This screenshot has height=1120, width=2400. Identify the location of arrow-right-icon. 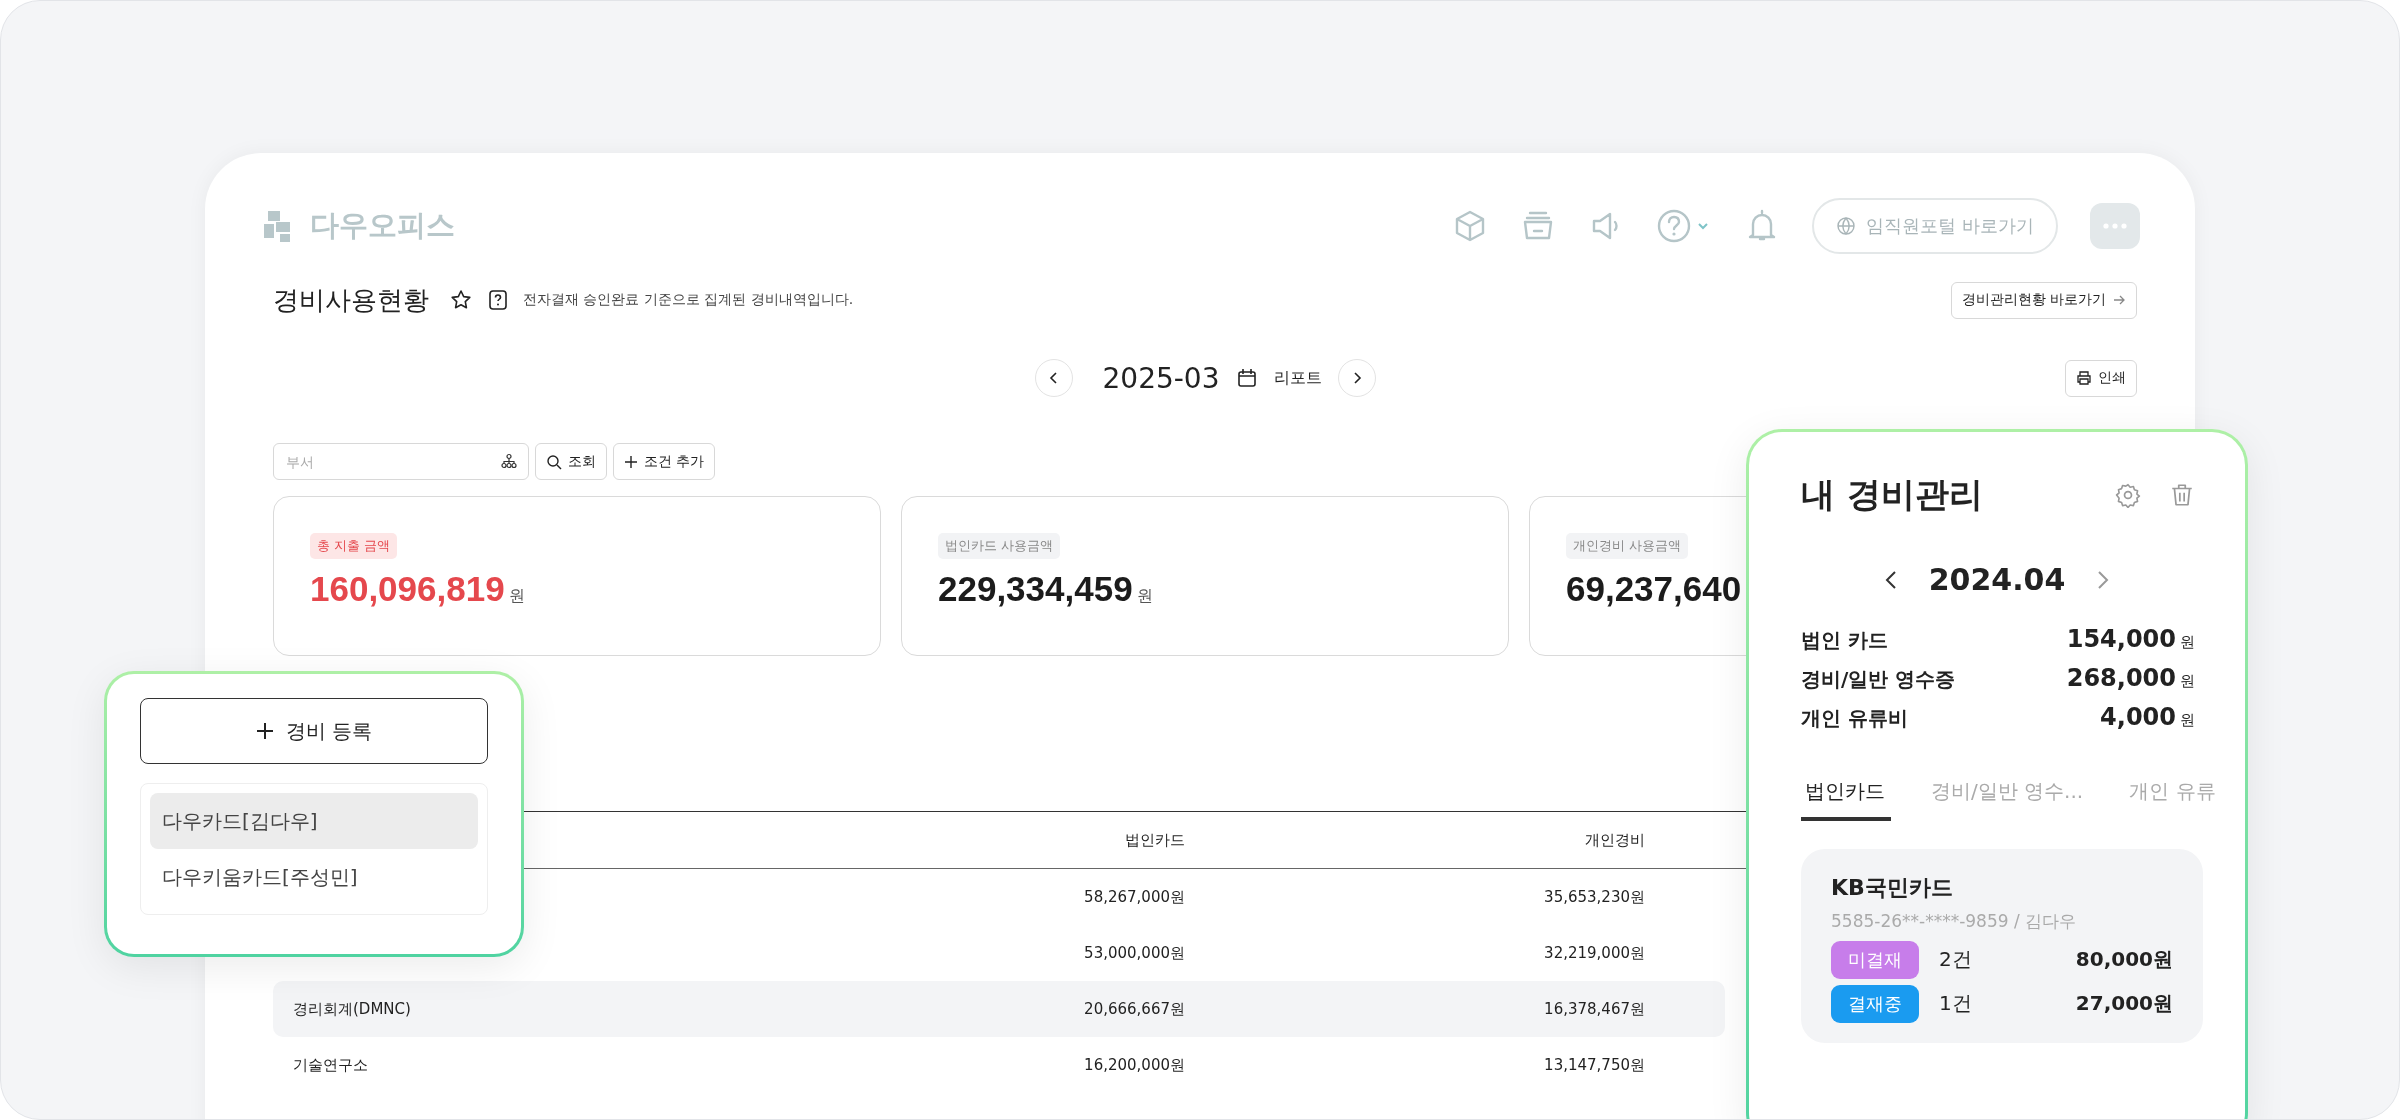
(2119, 300).